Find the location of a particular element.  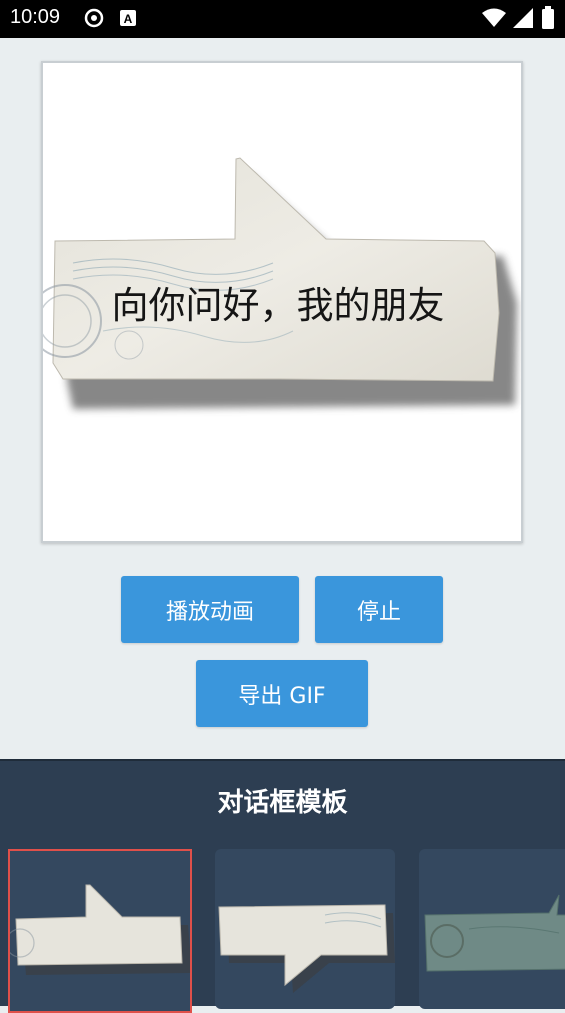

bubble-caption: 向你问好，我的朋友 is located at coordinates (278, 305).